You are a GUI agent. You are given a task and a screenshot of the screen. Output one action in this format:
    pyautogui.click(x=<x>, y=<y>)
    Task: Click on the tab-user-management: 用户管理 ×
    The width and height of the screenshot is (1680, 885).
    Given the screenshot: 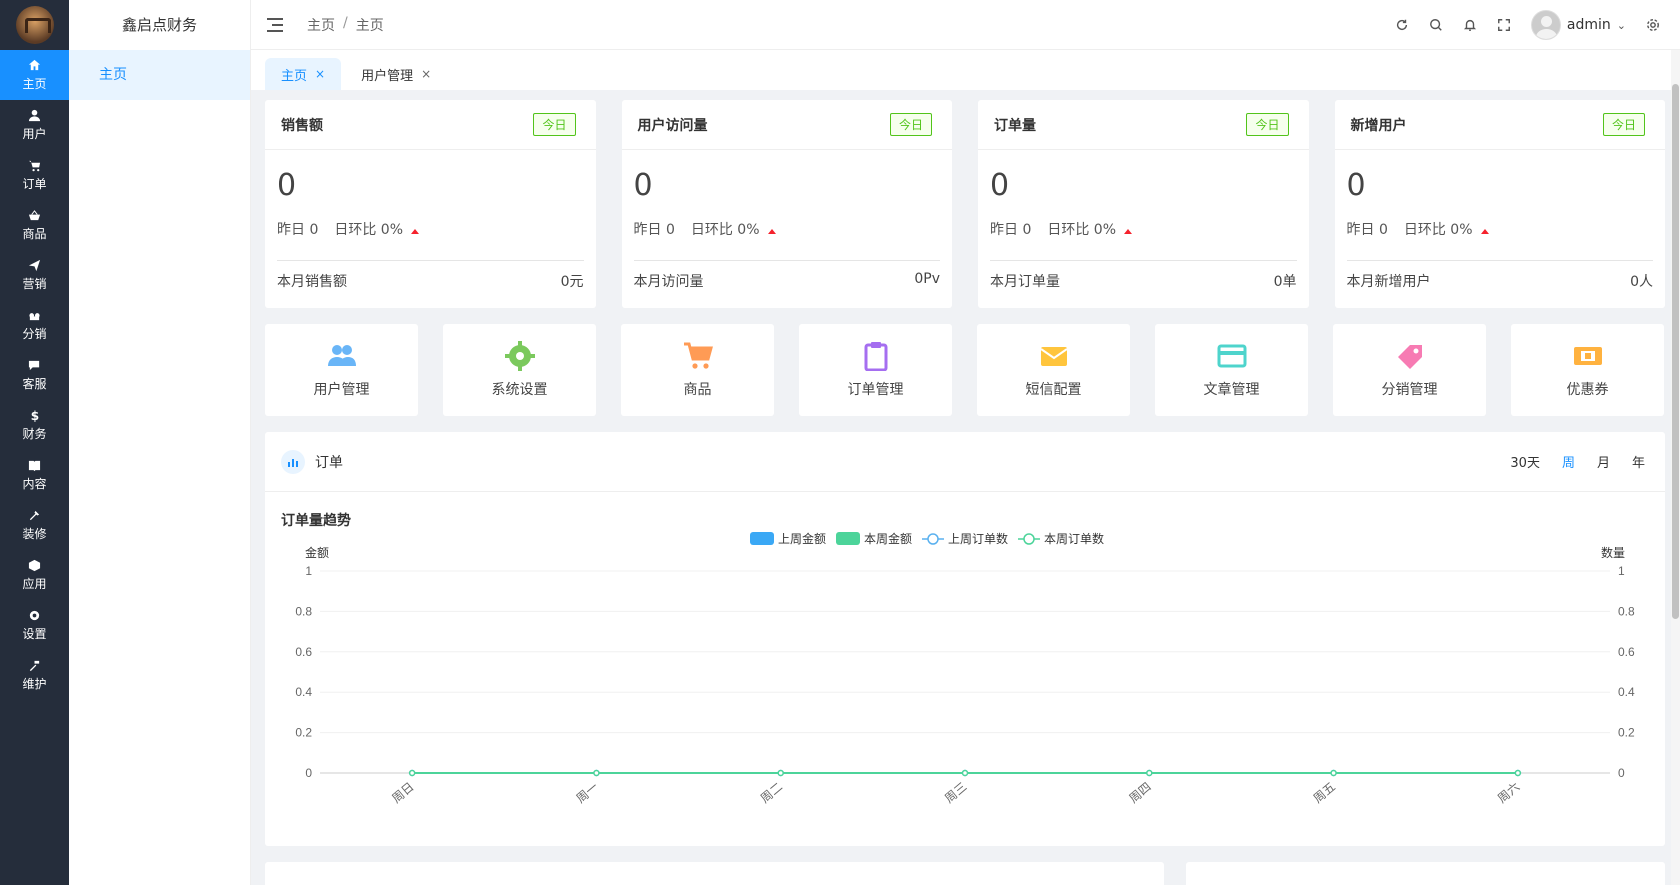 What is the action you would take?
    pyautogui.click(x=396, y=74)
    